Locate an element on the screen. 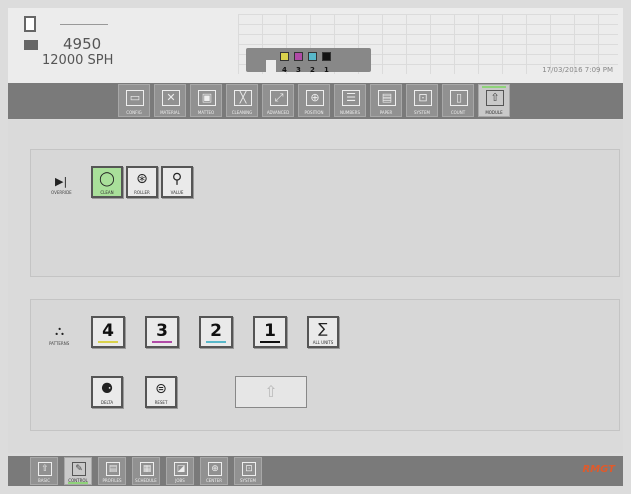 This screenshot has height=494, width=631. nav-system-bottom: ⊡ SYSTEM is located at coordinates (248, 471).